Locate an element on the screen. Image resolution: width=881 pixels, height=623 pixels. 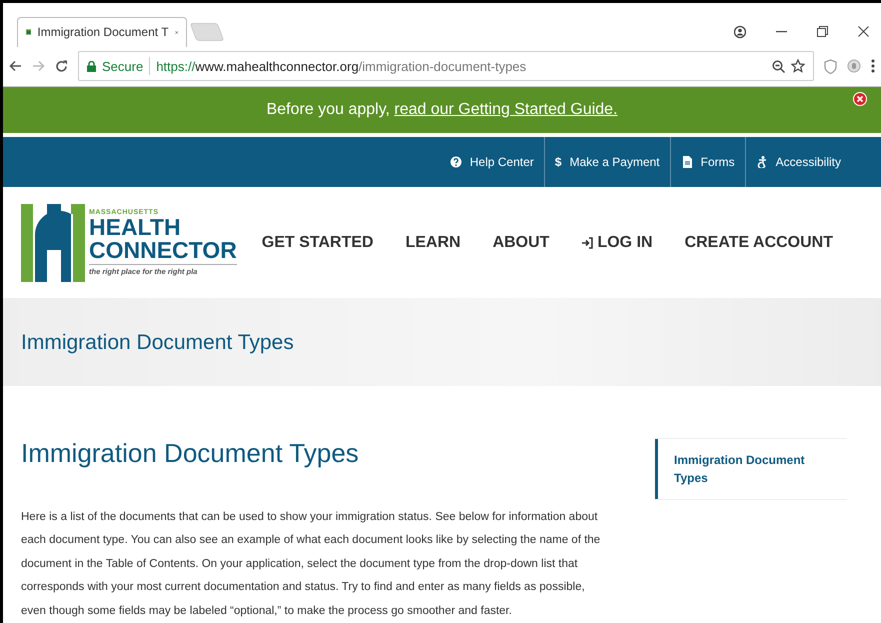
document-icon is located at coordinates (686, 162).